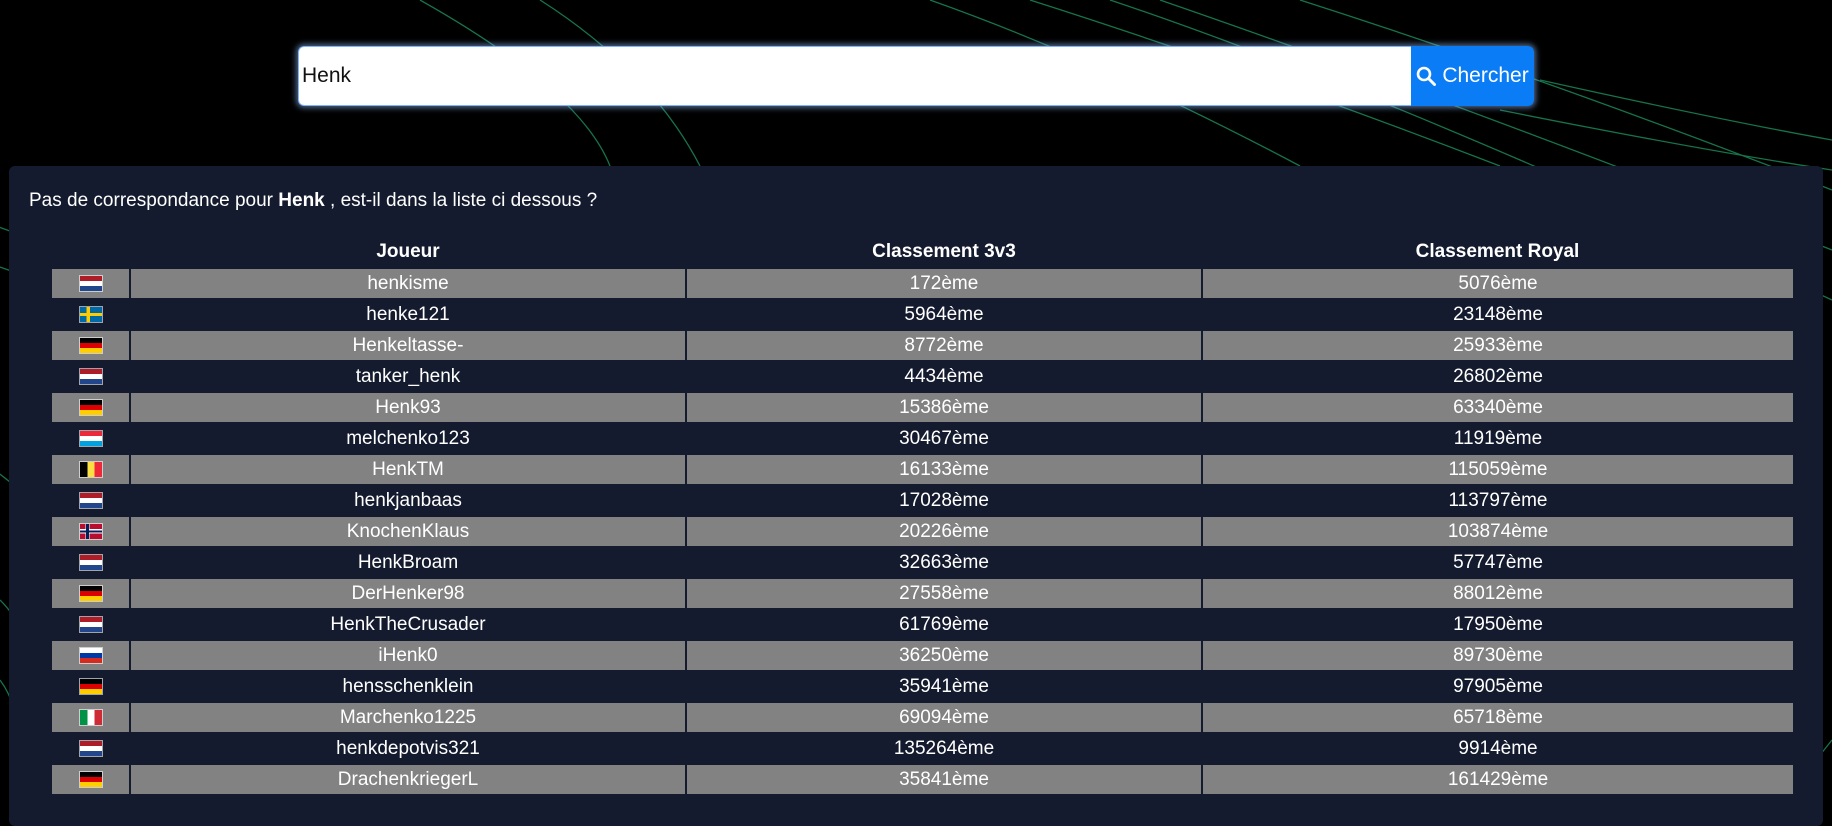 The image size is (1832, 826). I want to click on player-name-link: Henk93, so click(408, 407).